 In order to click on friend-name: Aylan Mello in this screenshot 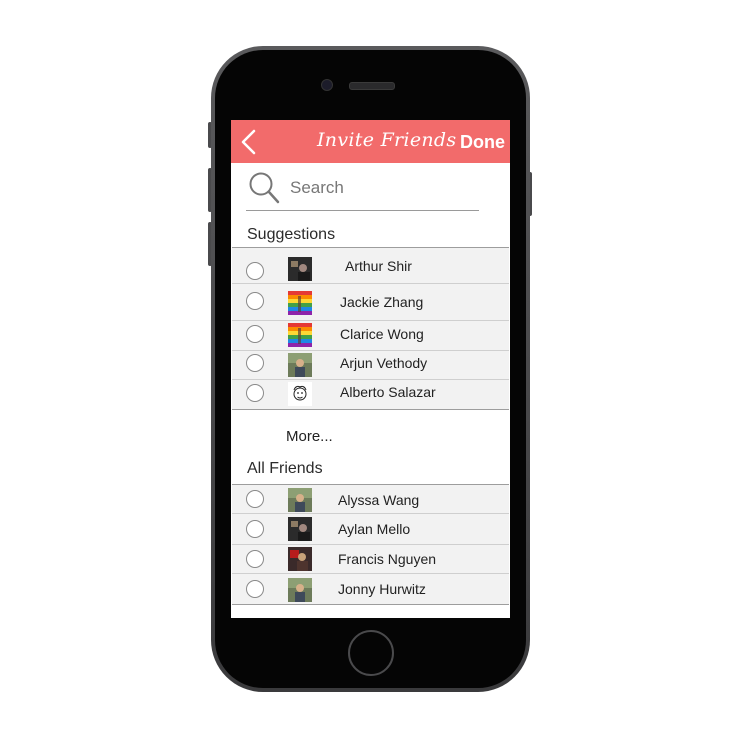, I will do `click(374, 529)`.